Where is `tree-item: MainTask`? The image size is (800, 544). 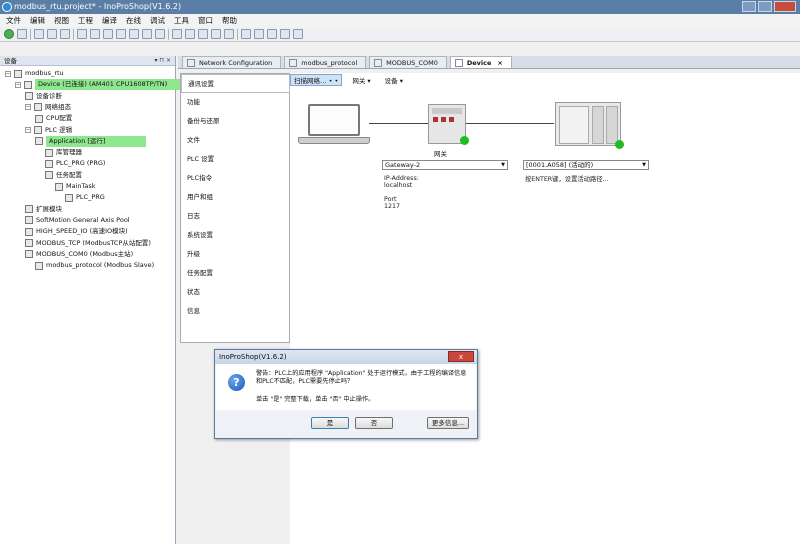
tree-item: MainTask is located at coordinates (75, 186).